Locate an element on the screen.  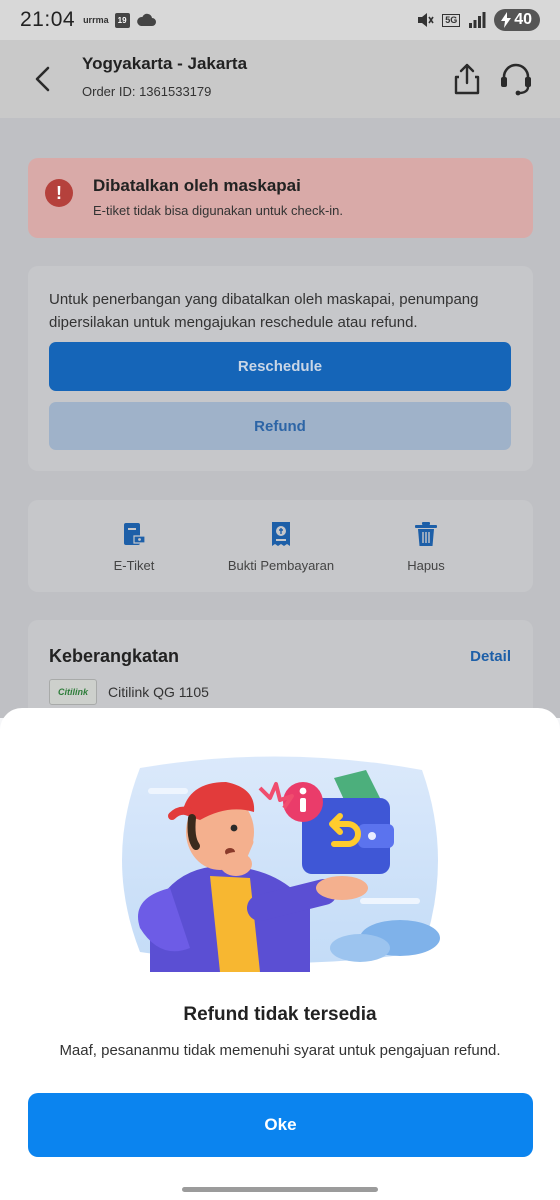
action-label: Hapus is located at coordinates (426, 565).